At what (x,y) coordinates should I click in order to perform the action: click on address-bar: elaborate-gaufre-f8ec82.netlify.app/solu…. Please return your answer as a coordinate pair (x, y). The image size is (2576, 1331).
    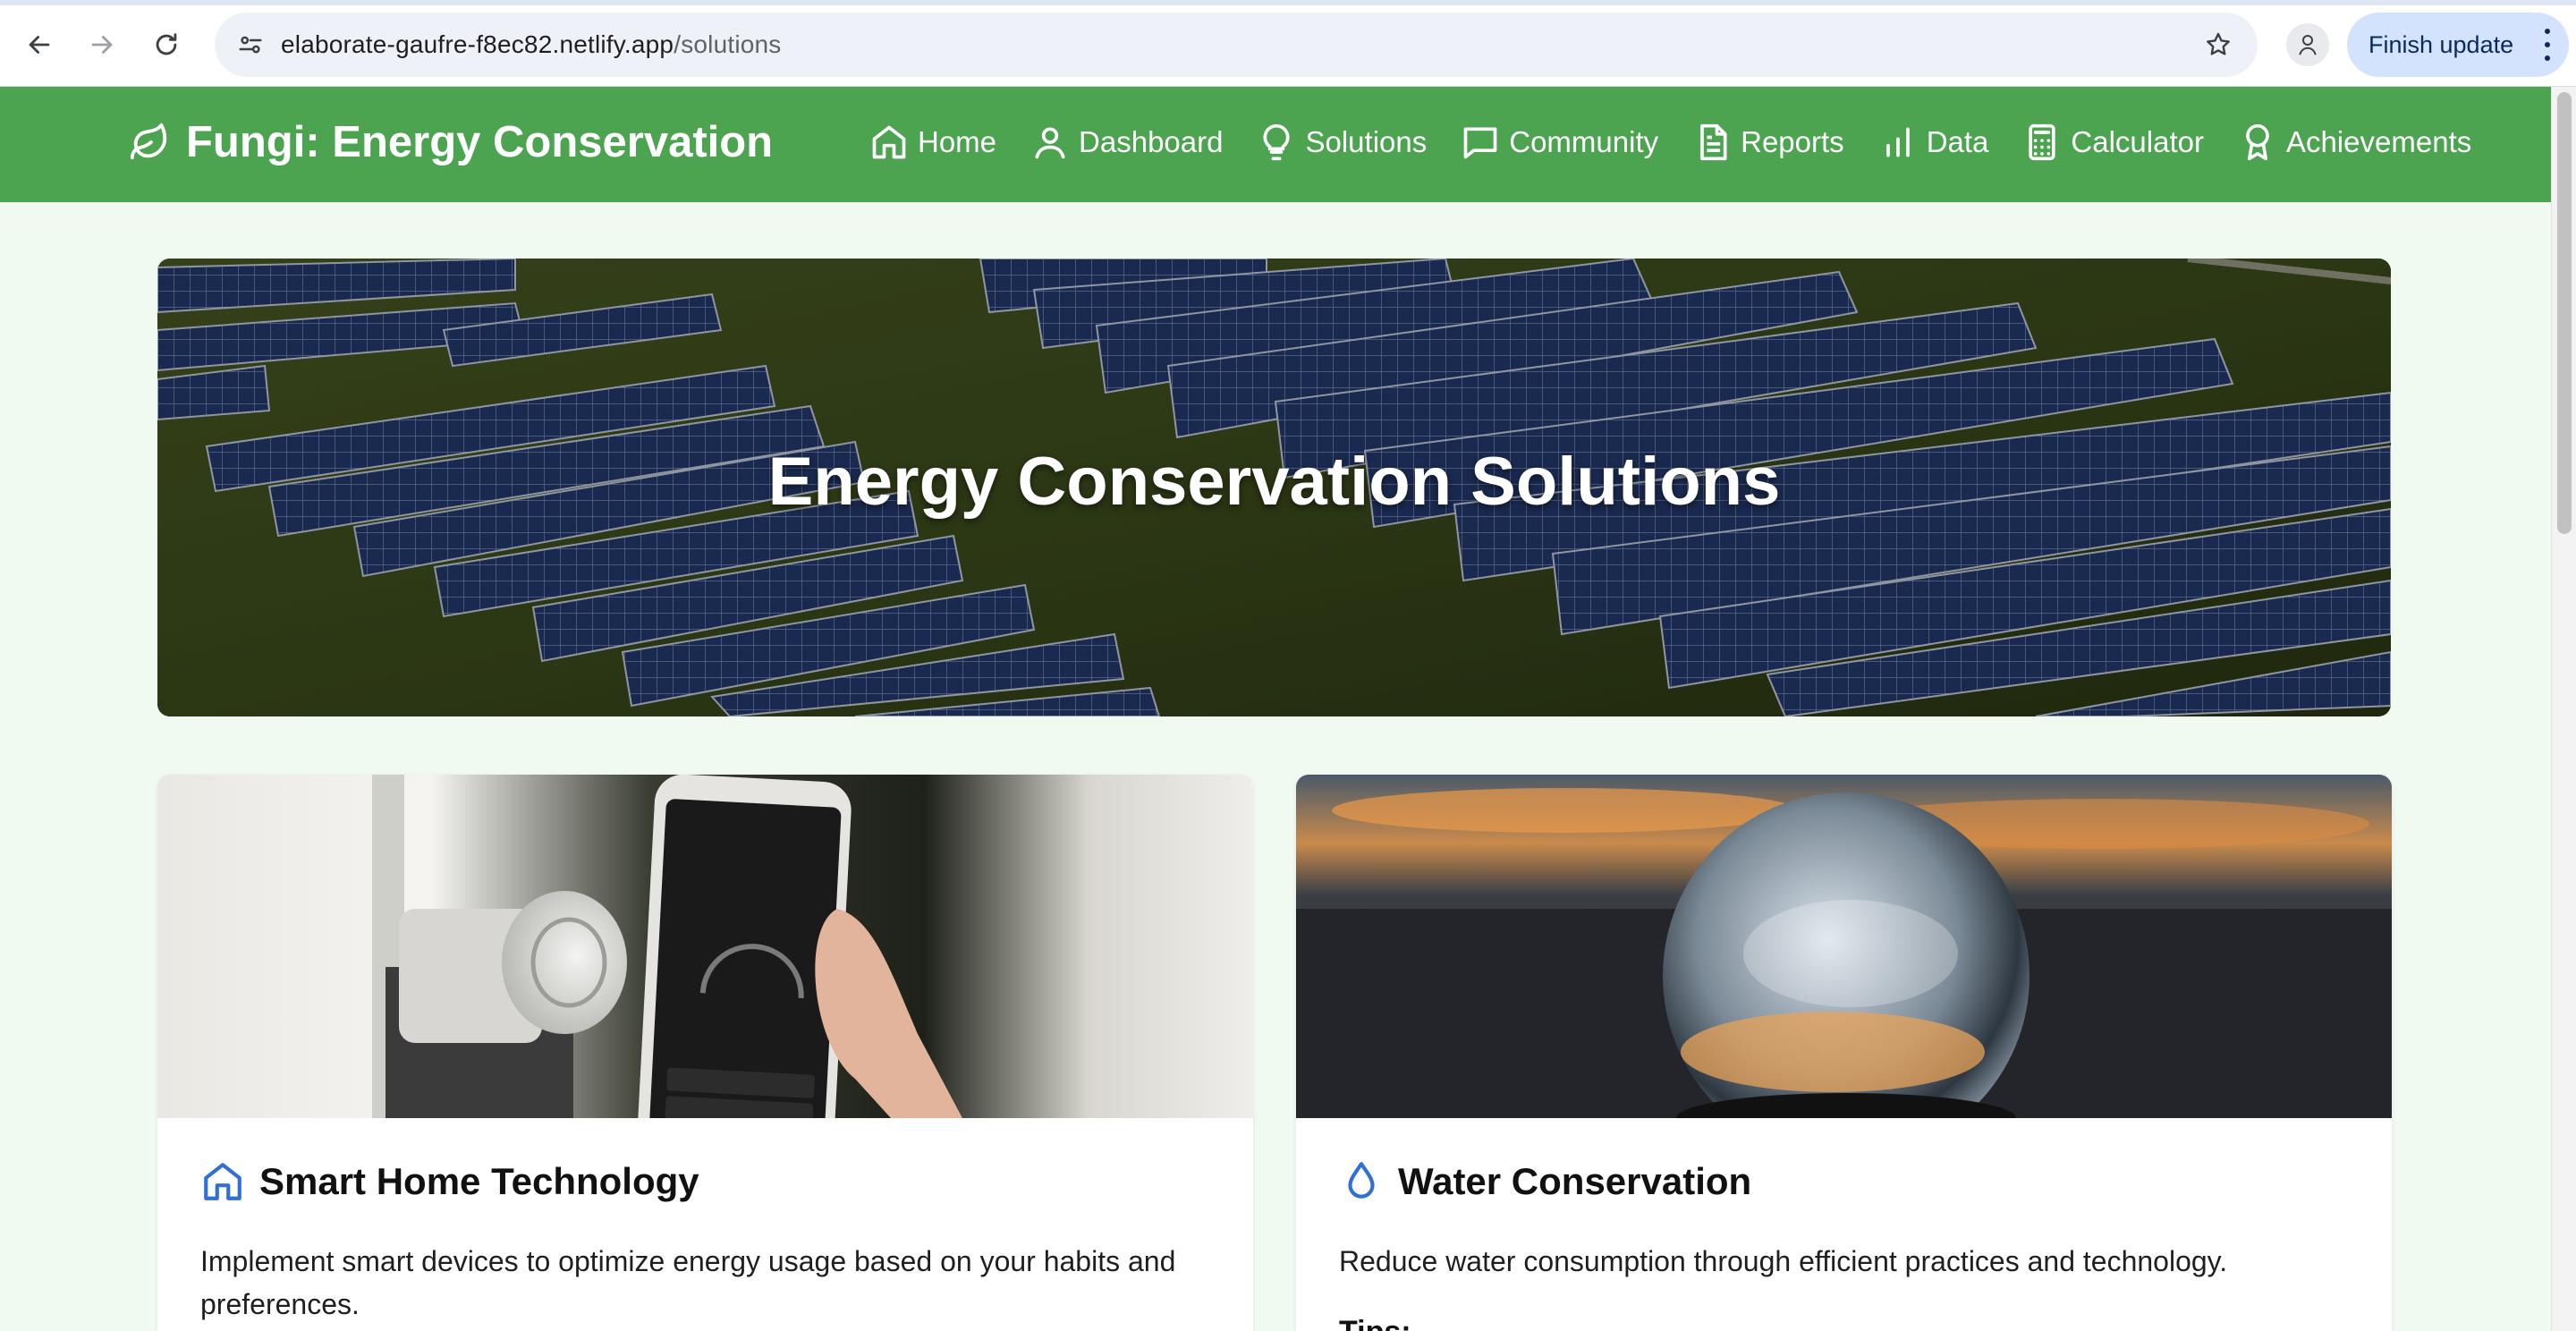
    Looking at the image, I should click on (1236, 45).